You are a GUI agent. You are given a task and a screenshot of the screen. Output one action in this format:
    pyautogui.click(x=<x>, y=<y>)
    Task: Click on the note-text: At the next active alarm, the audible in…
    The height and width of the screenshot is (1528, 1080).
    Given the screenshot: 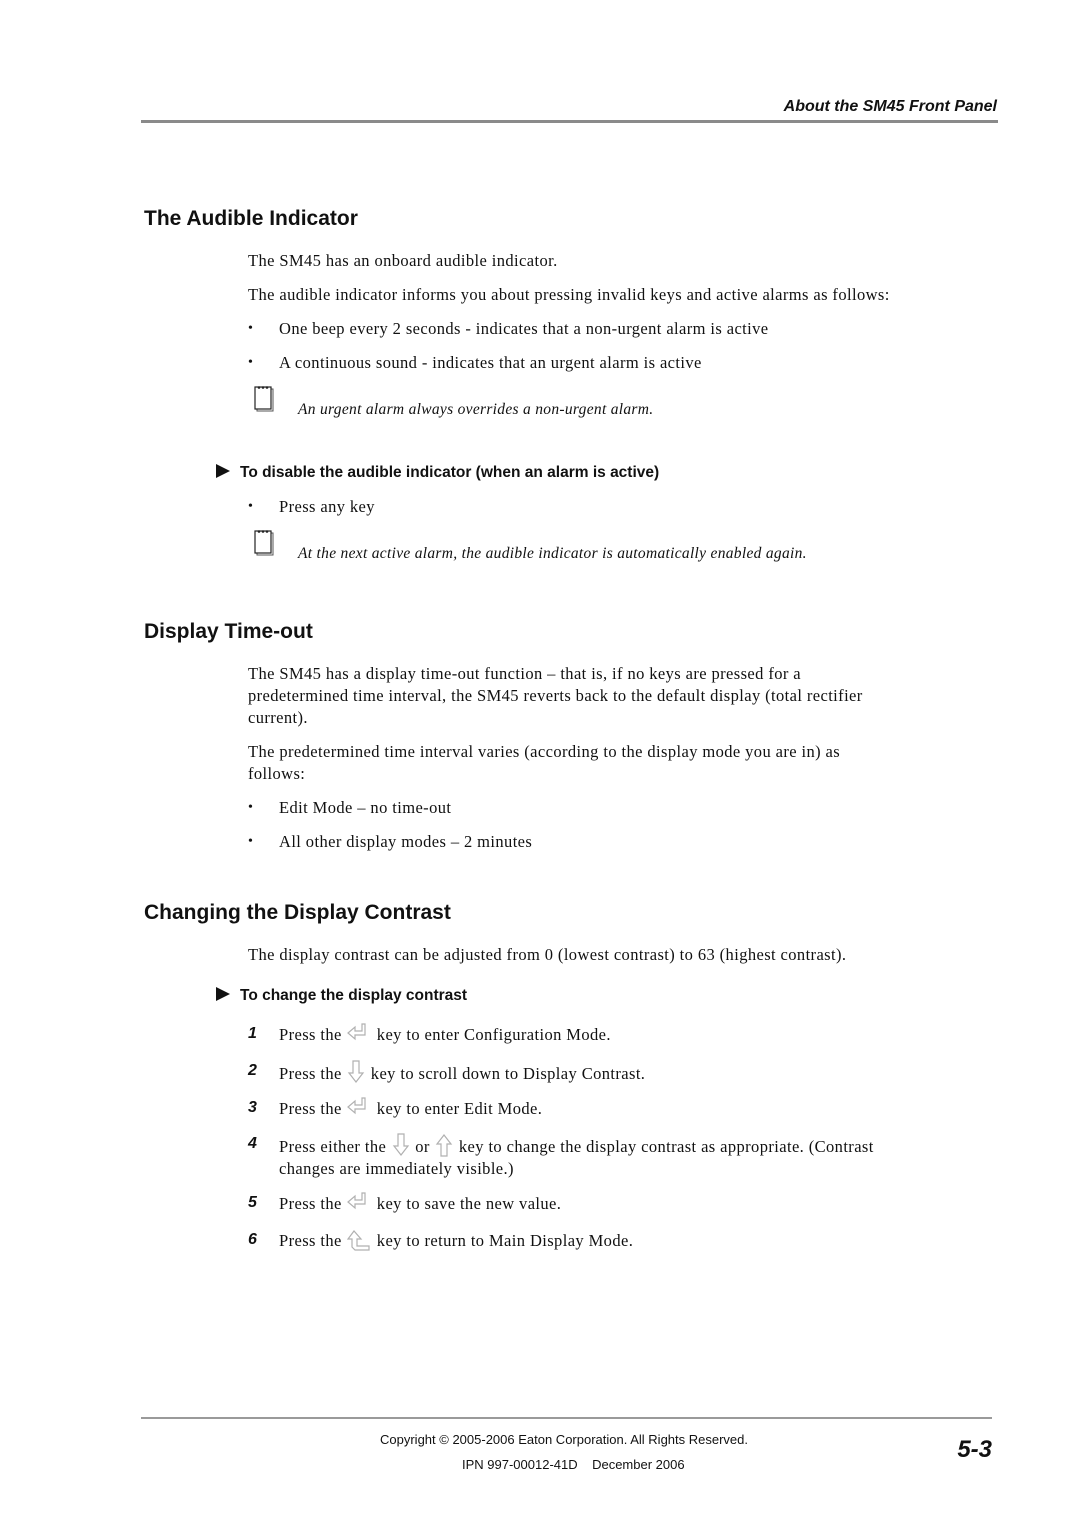 What is the action you would take?
    pyautogui.click(x=552, y=553)
    